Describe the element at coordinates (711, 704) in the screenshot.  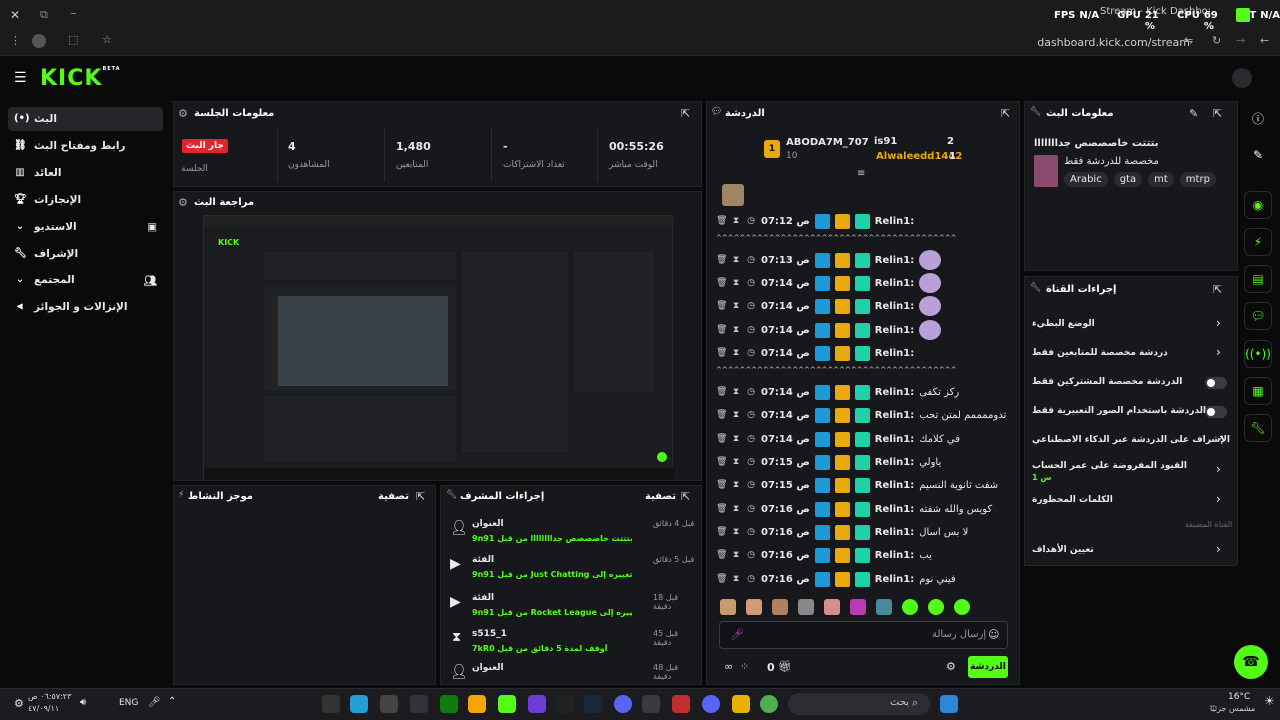
I see `discord-icon` at that location.